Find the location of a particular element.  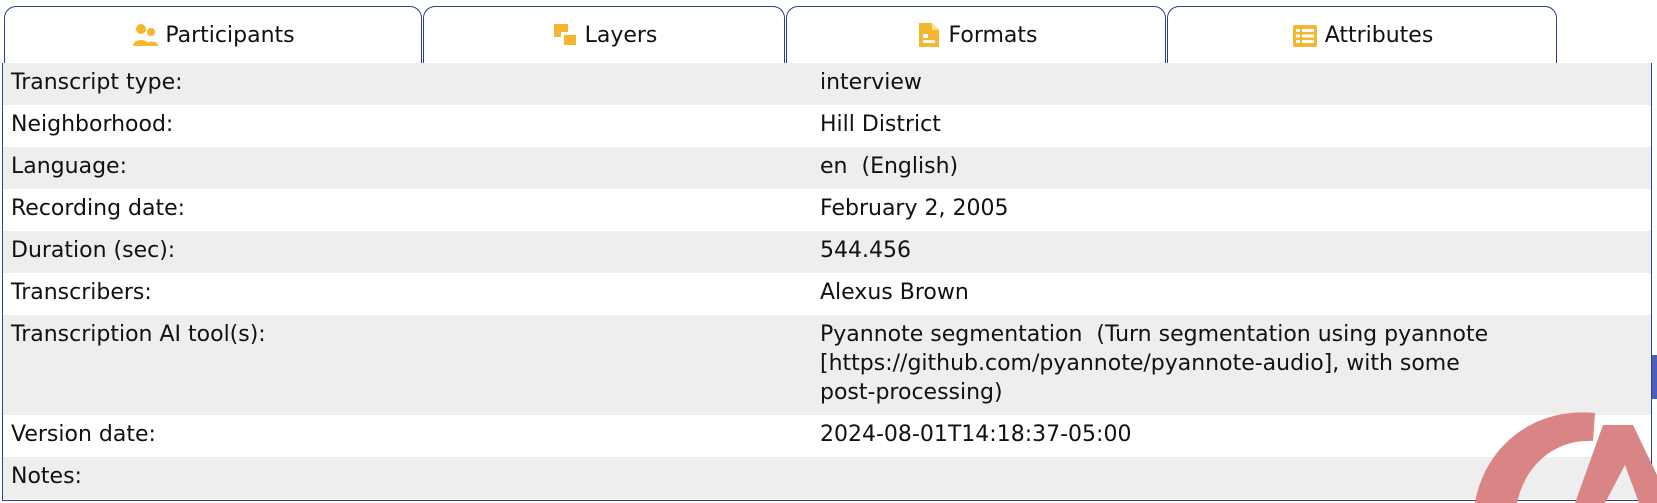

tab-formats: Formats is located at coordinates (976, 34).